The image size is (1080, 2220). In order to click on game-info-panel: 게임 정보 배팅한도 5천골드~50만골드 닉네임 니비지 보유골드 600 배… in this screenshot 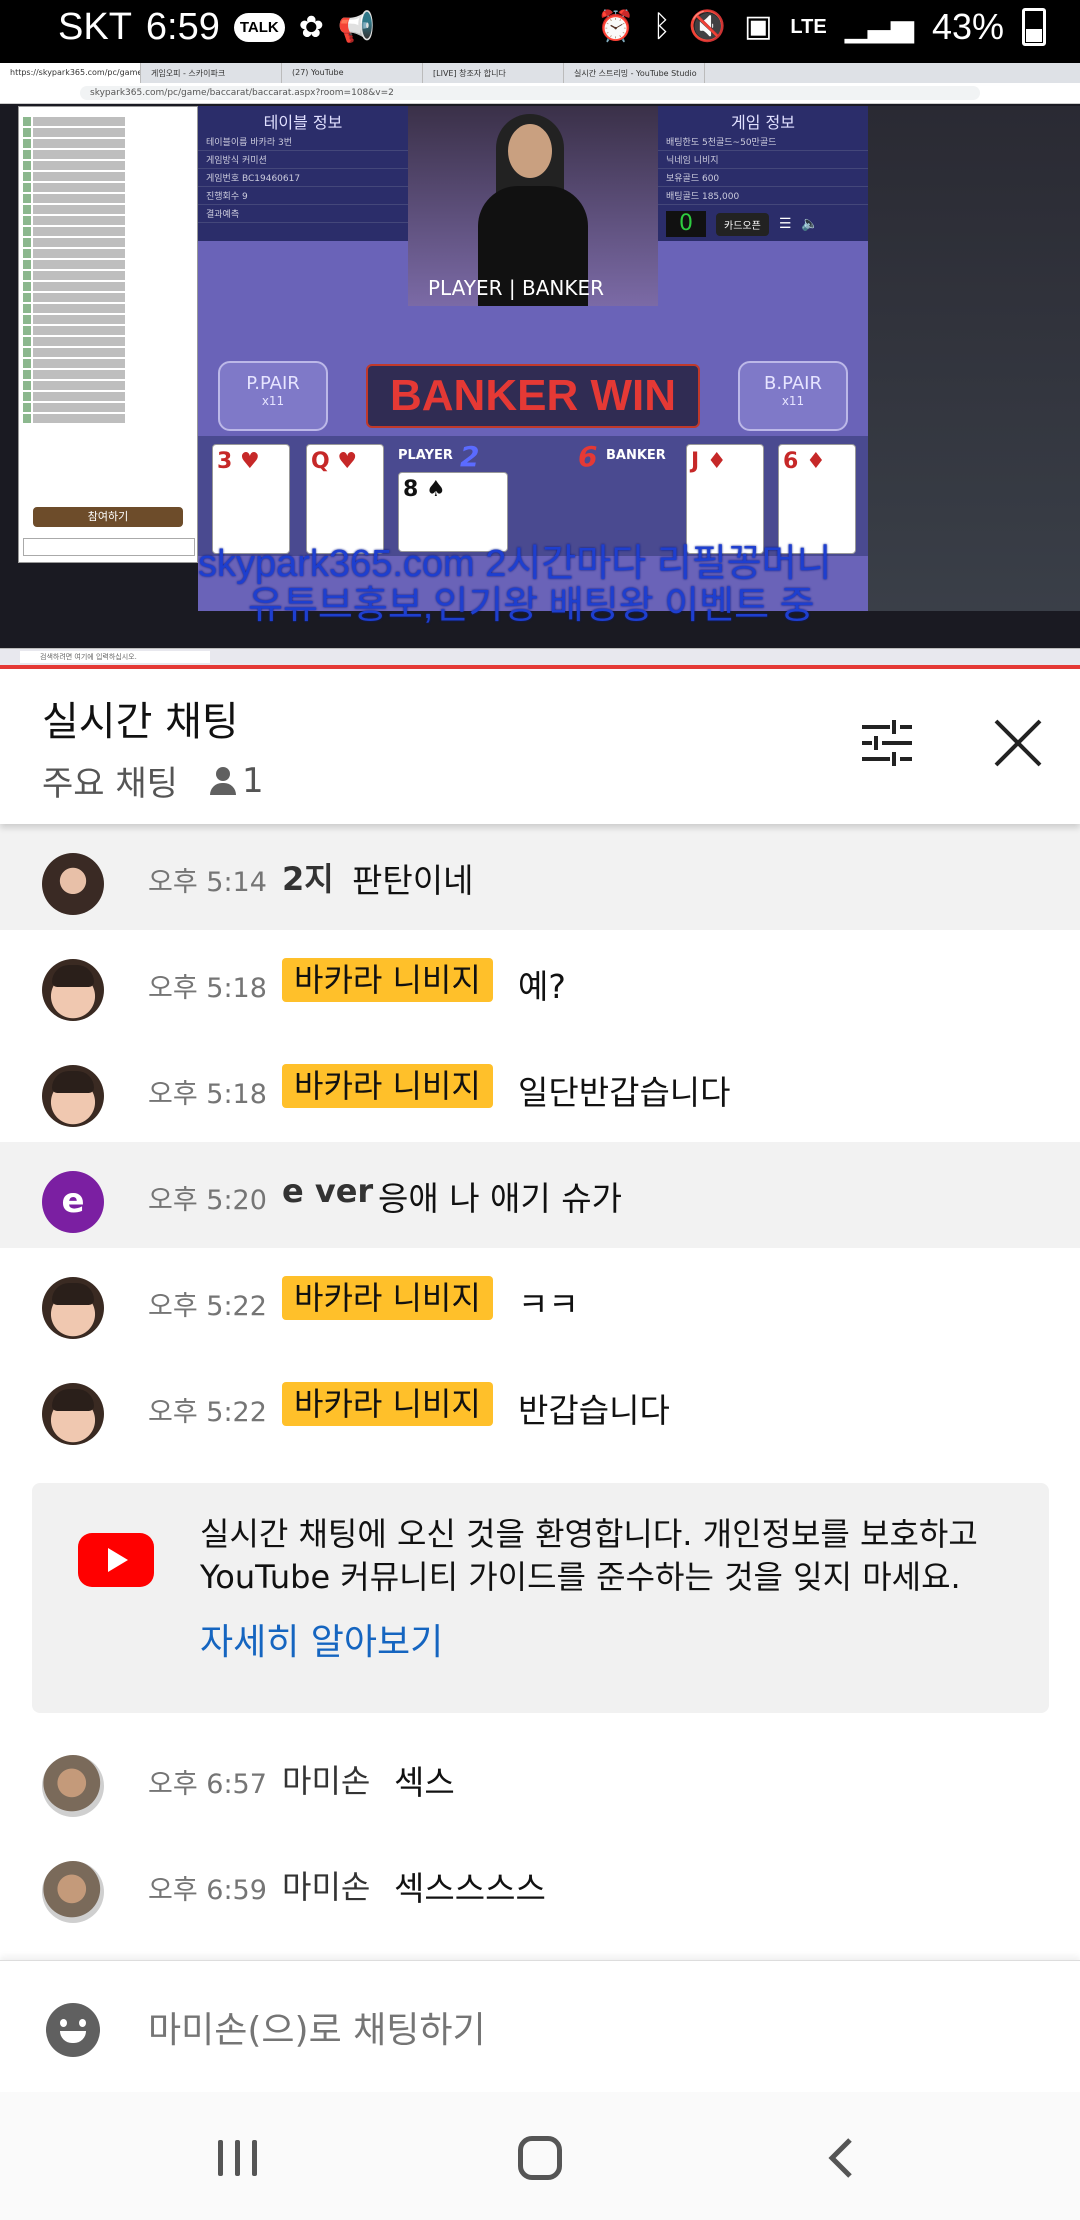, I will do `click(763, 173)`.